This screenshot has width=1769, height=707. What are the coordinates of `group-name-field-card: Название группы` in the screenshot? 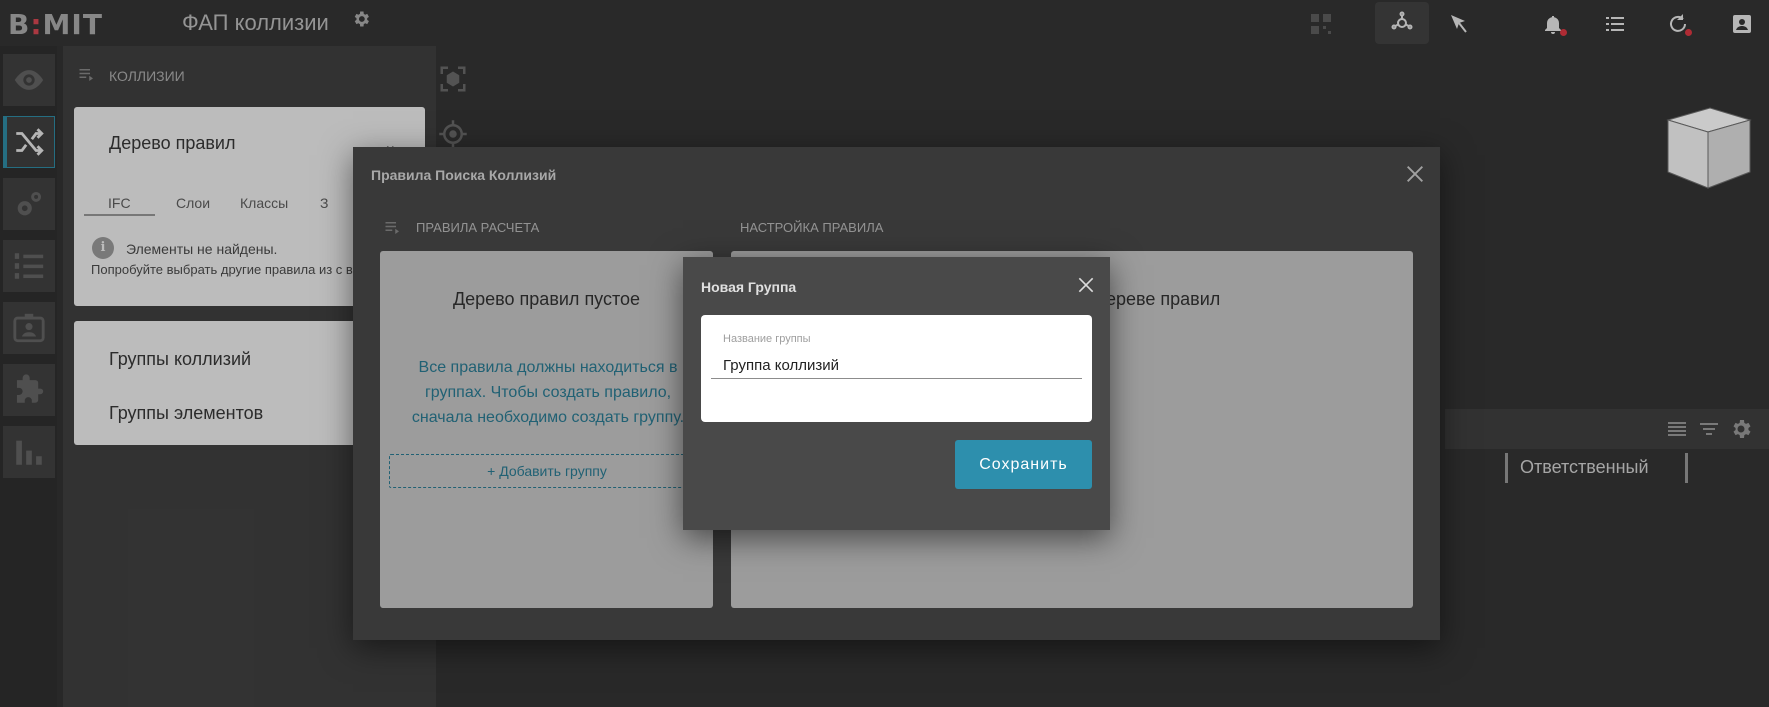 It's located at (896, 368).